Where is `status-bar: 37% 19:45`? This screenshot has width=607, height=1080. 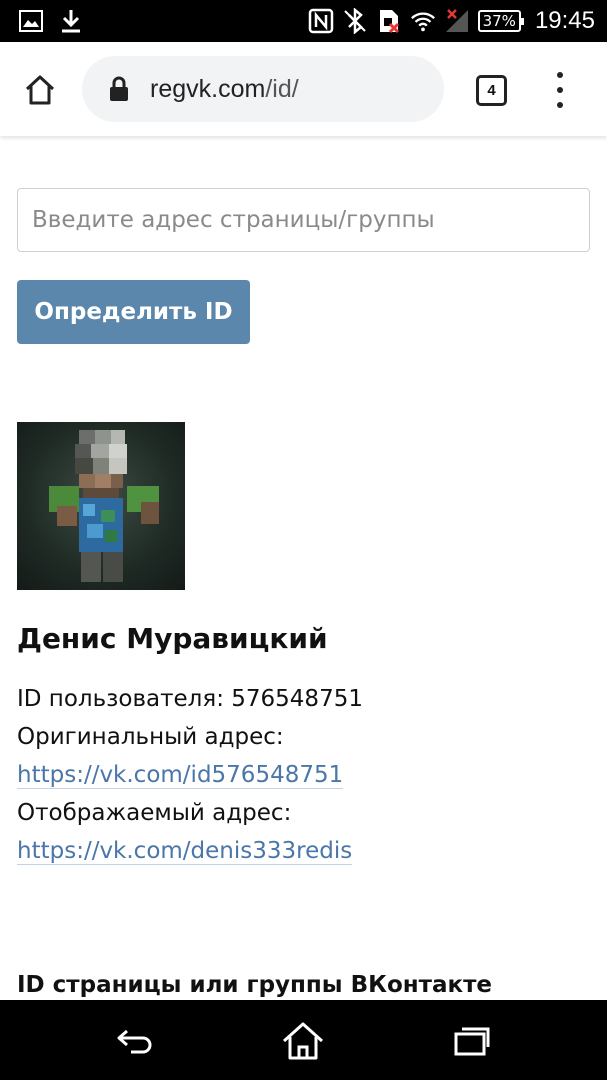 status-bar: 37% 19:45 is located at coordinates (303, 21).